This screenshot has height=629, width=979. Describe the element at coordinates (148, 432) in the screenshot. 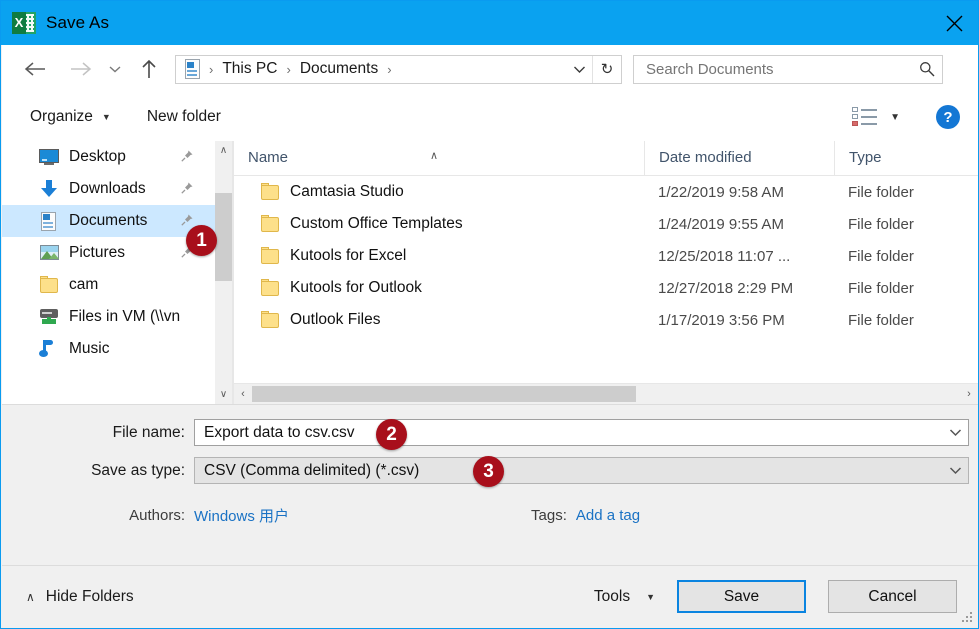

I see `file-name-label: File name:` at that location.